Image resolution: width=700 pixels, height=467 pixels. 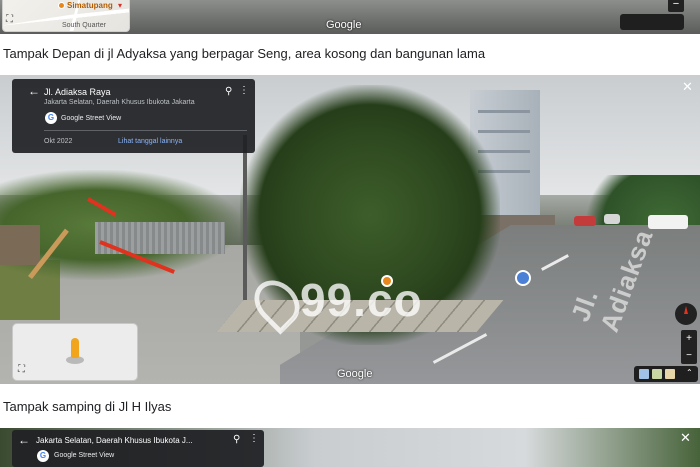 What do you see at coordinates (75, 348) in the screenshot?
I see `pegman-icon` at bounding box center [75, 348].